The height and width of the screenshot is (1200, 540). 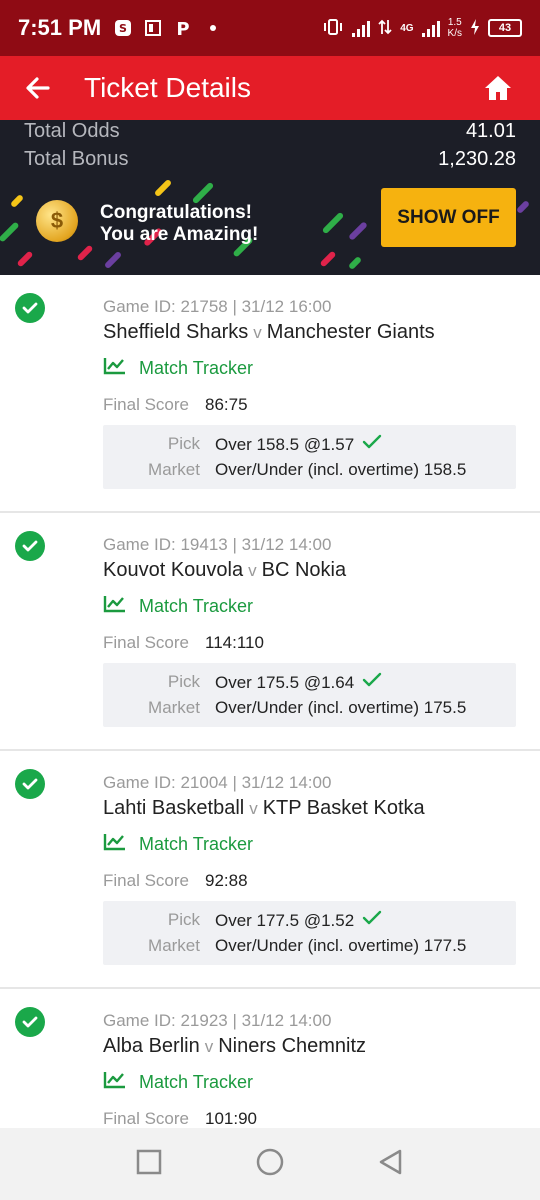 I want to click on app-notification-icon: S, so click(x=123, y=28).